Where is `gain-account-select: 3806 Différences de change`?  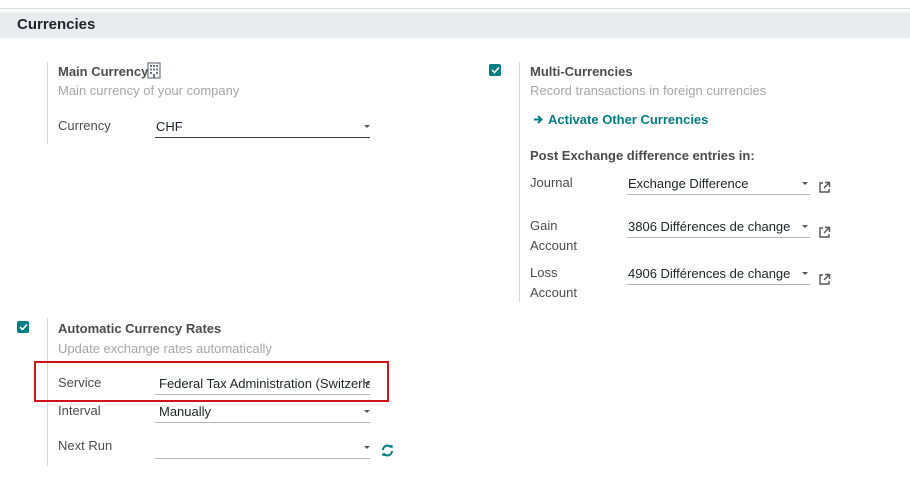
gain-account-select: 3806 Différences de change is located at coordinates (718, 227).